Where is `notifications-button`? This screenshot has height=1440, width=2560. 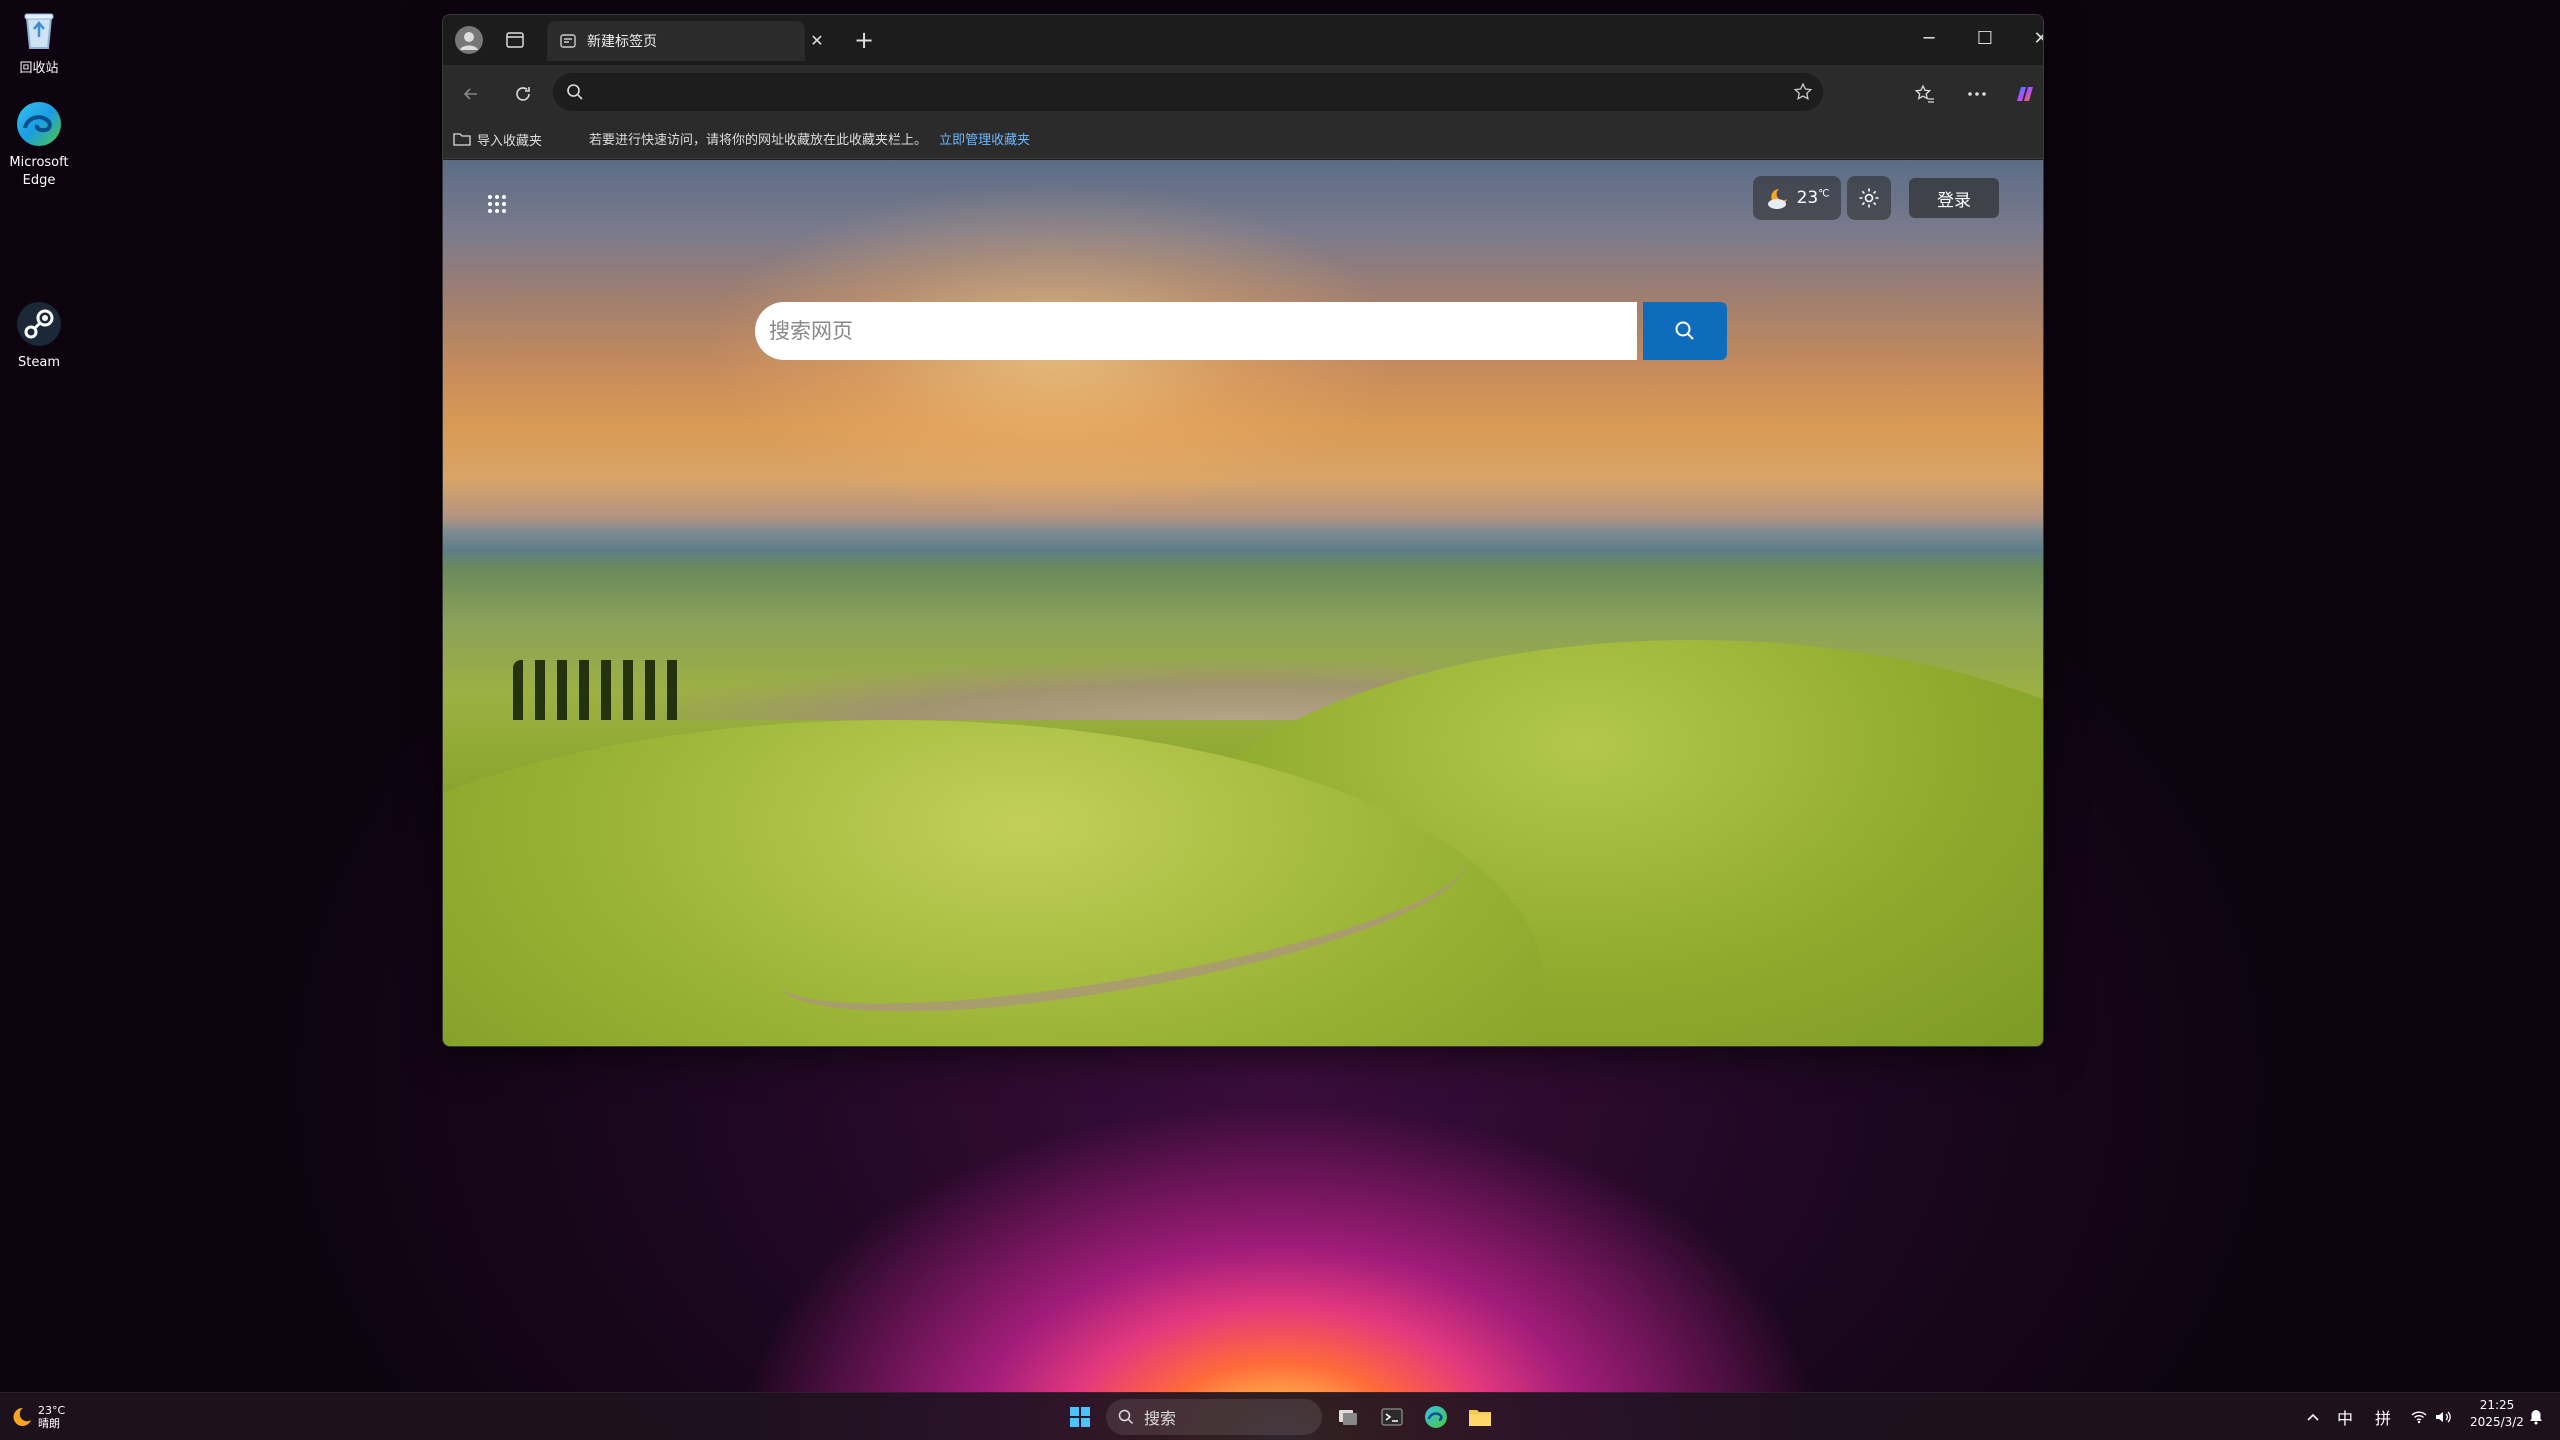 notifications-button is located at coordinates (2536, 1417).